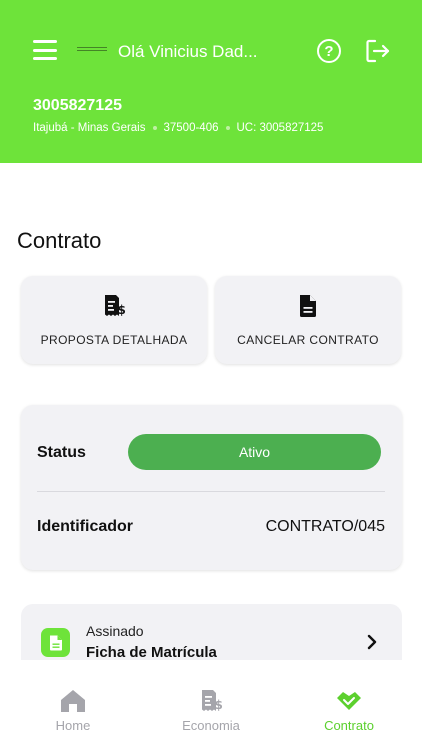  Describe the element at coordinates (151, 652) in the screenshot. I see `document-name: Ficha de Matrícula` at that location.